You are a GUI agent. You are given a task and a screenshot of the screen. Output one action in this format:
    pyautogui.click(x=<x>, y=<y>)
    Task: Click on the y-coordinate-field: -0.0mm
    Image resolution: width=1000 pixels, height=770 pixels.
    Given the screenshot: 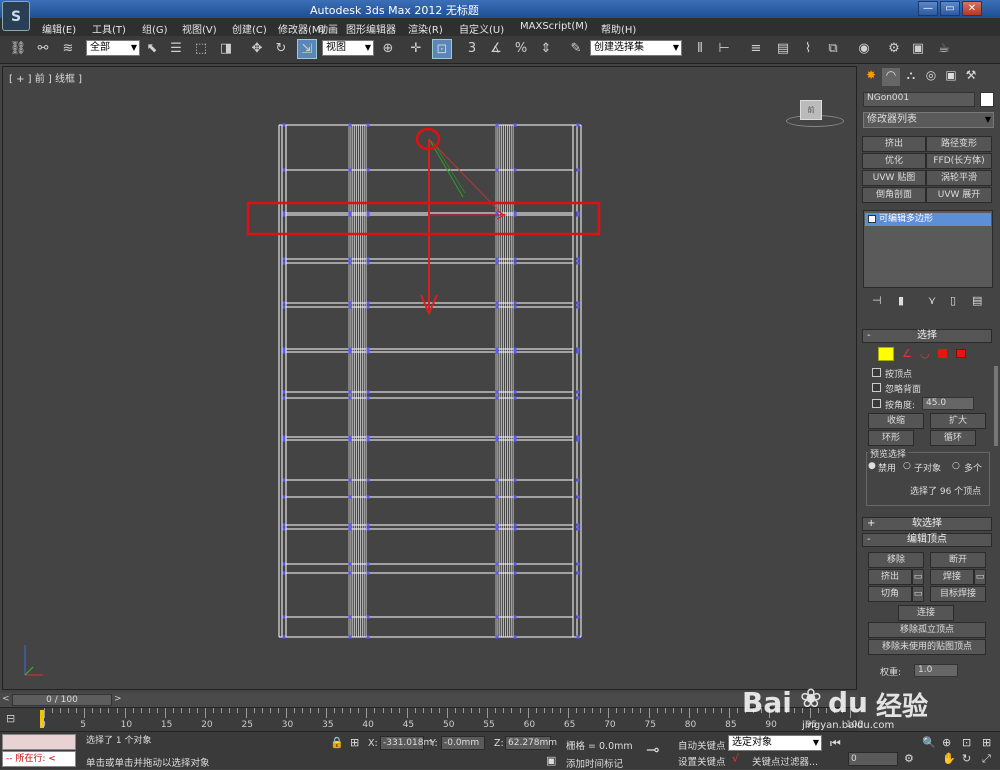 What is the action you would take?
    pyautogui.click(x=463, y=743)
    